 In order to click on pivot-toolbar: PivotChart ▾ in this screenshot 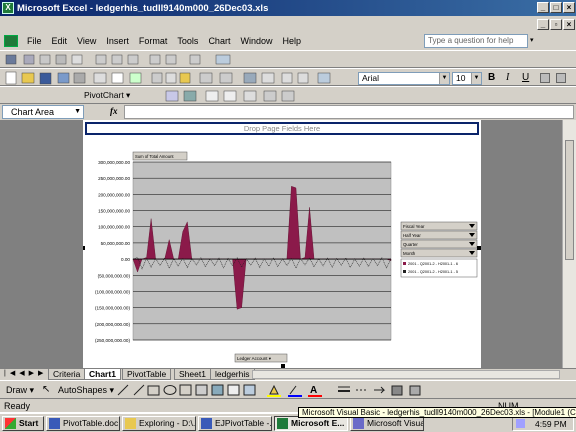, I will do `click(288, 95)`.